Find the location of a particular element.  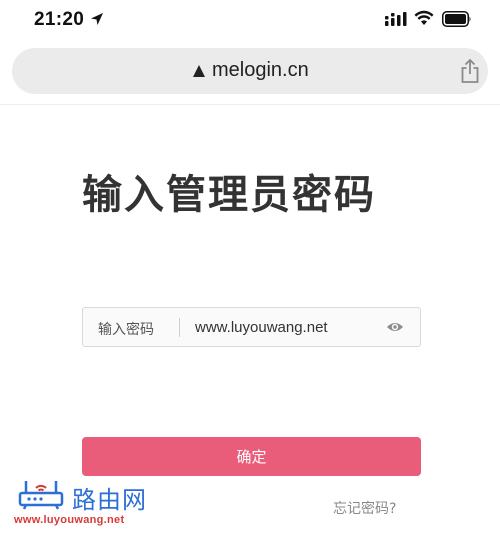

status-bar: 21:20 is located at coordinates (250, 20).